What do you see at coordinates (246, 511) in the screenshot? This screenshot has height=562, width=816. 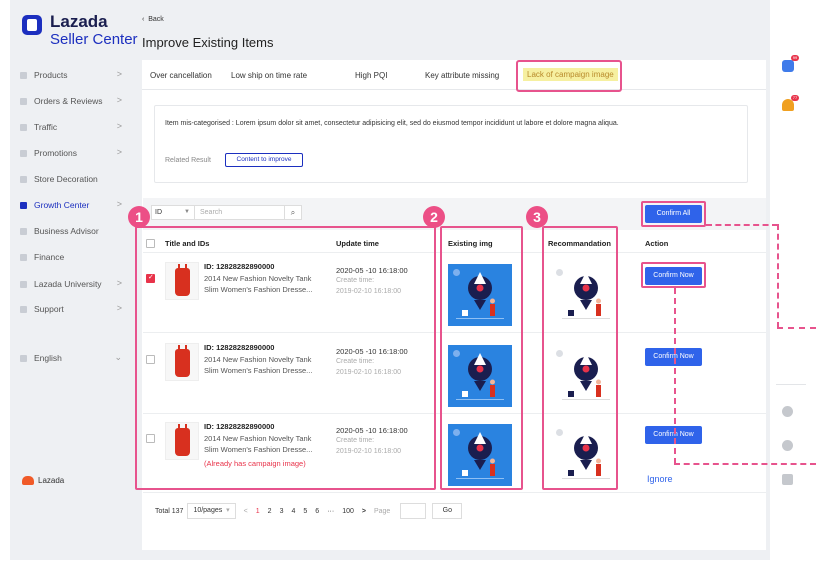 I see `prev-page-button: <` at bounding box center [246, 511].